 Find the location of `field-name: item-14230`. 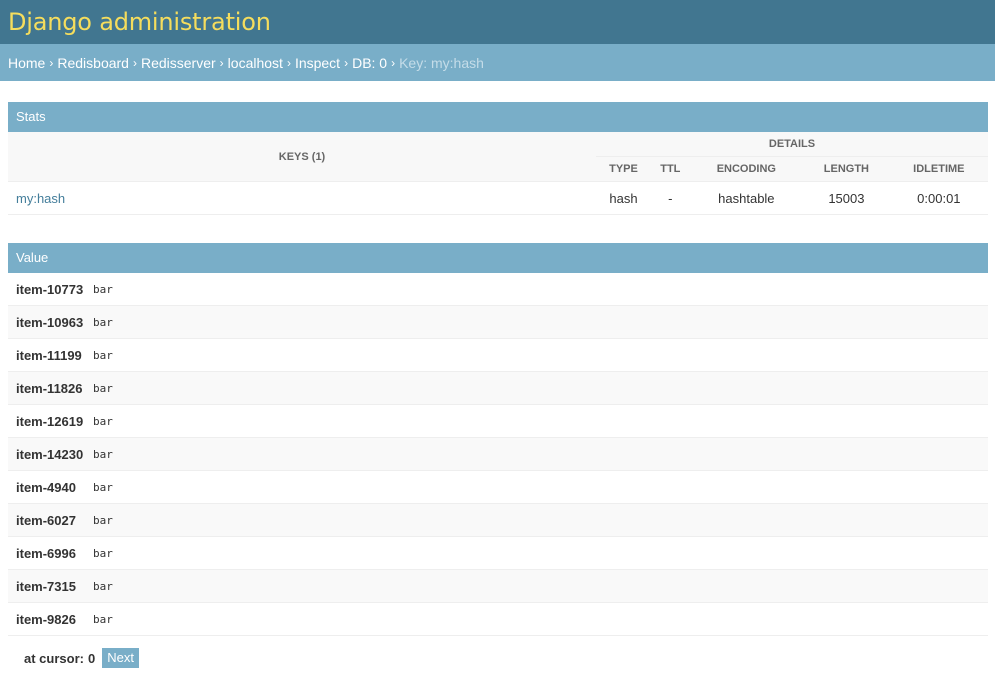

field-name: item-14230 is located at coordinates (50, 454).